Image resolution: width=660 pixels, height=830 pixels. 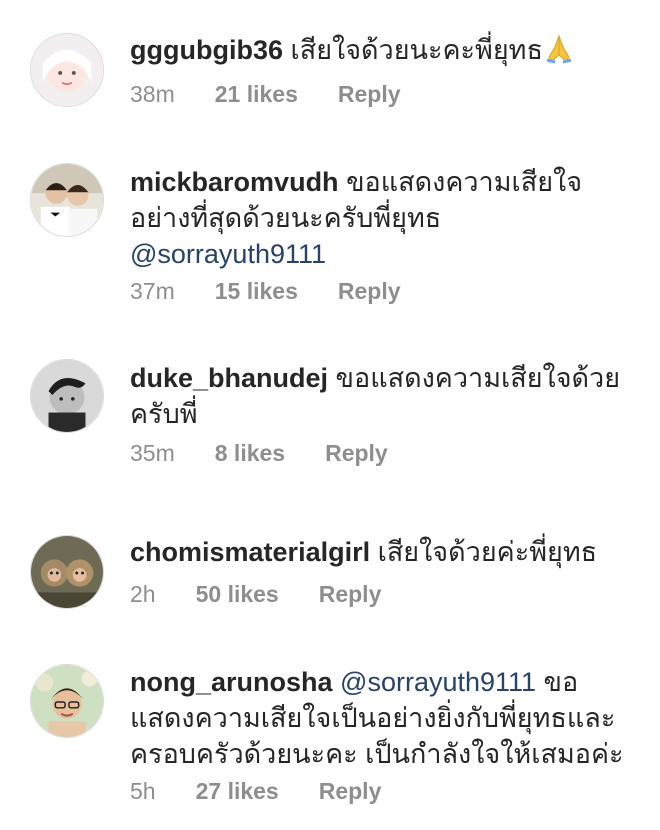 I want to click on comment-meta: 37m 15 likes Reply, so click(x=265, y=291).